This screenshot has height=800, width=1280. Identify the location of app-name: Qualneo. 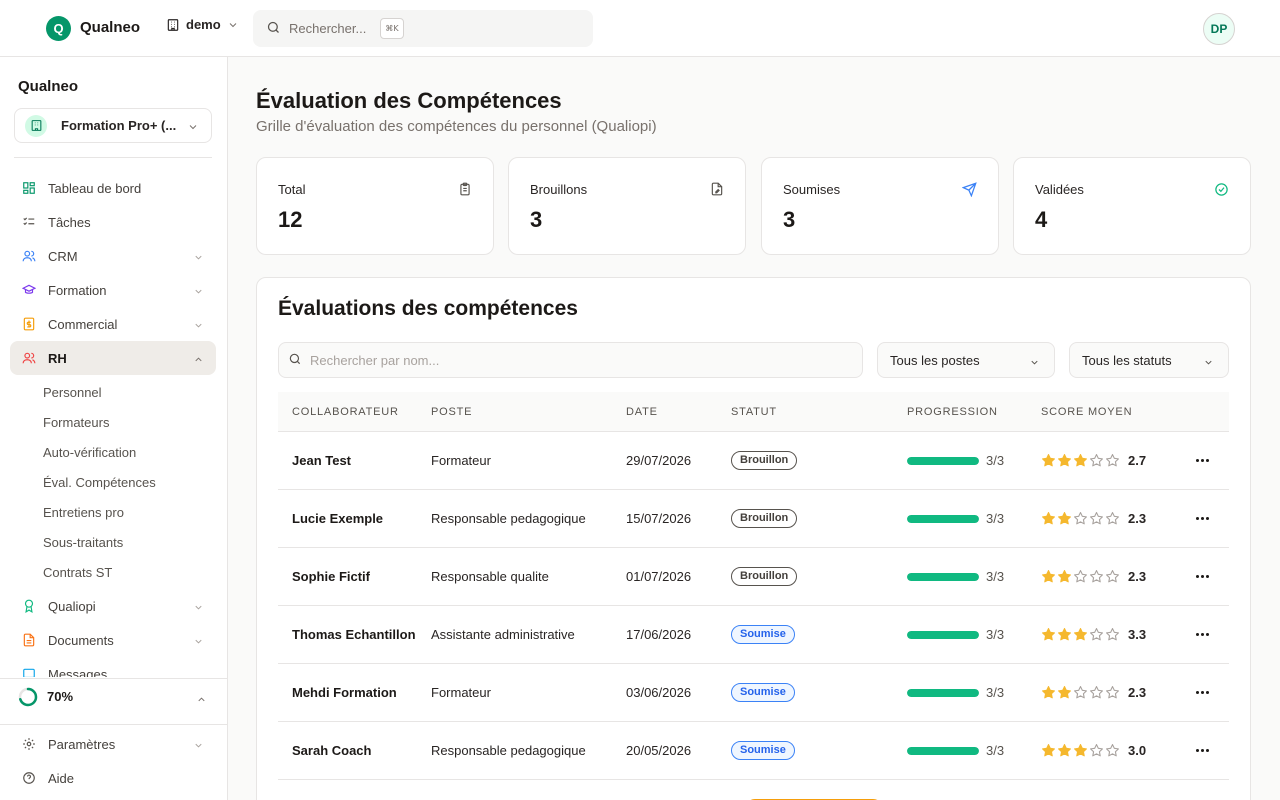
(110, 27).